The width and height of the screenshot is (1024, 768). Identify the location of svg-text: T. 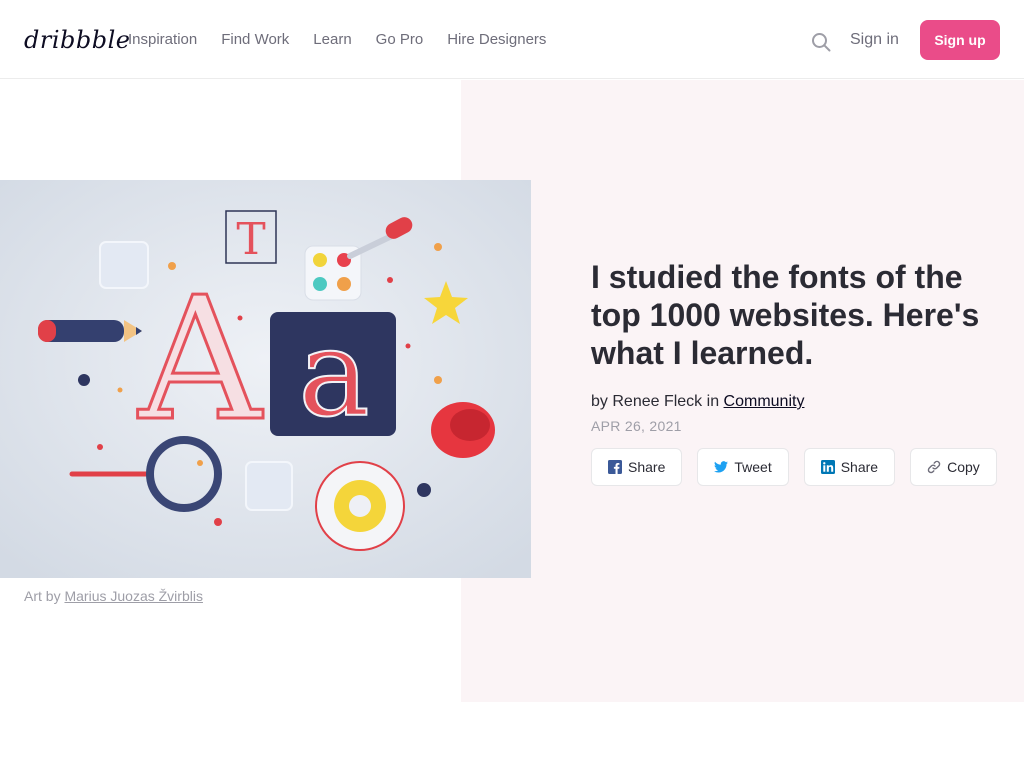
(250, 239).